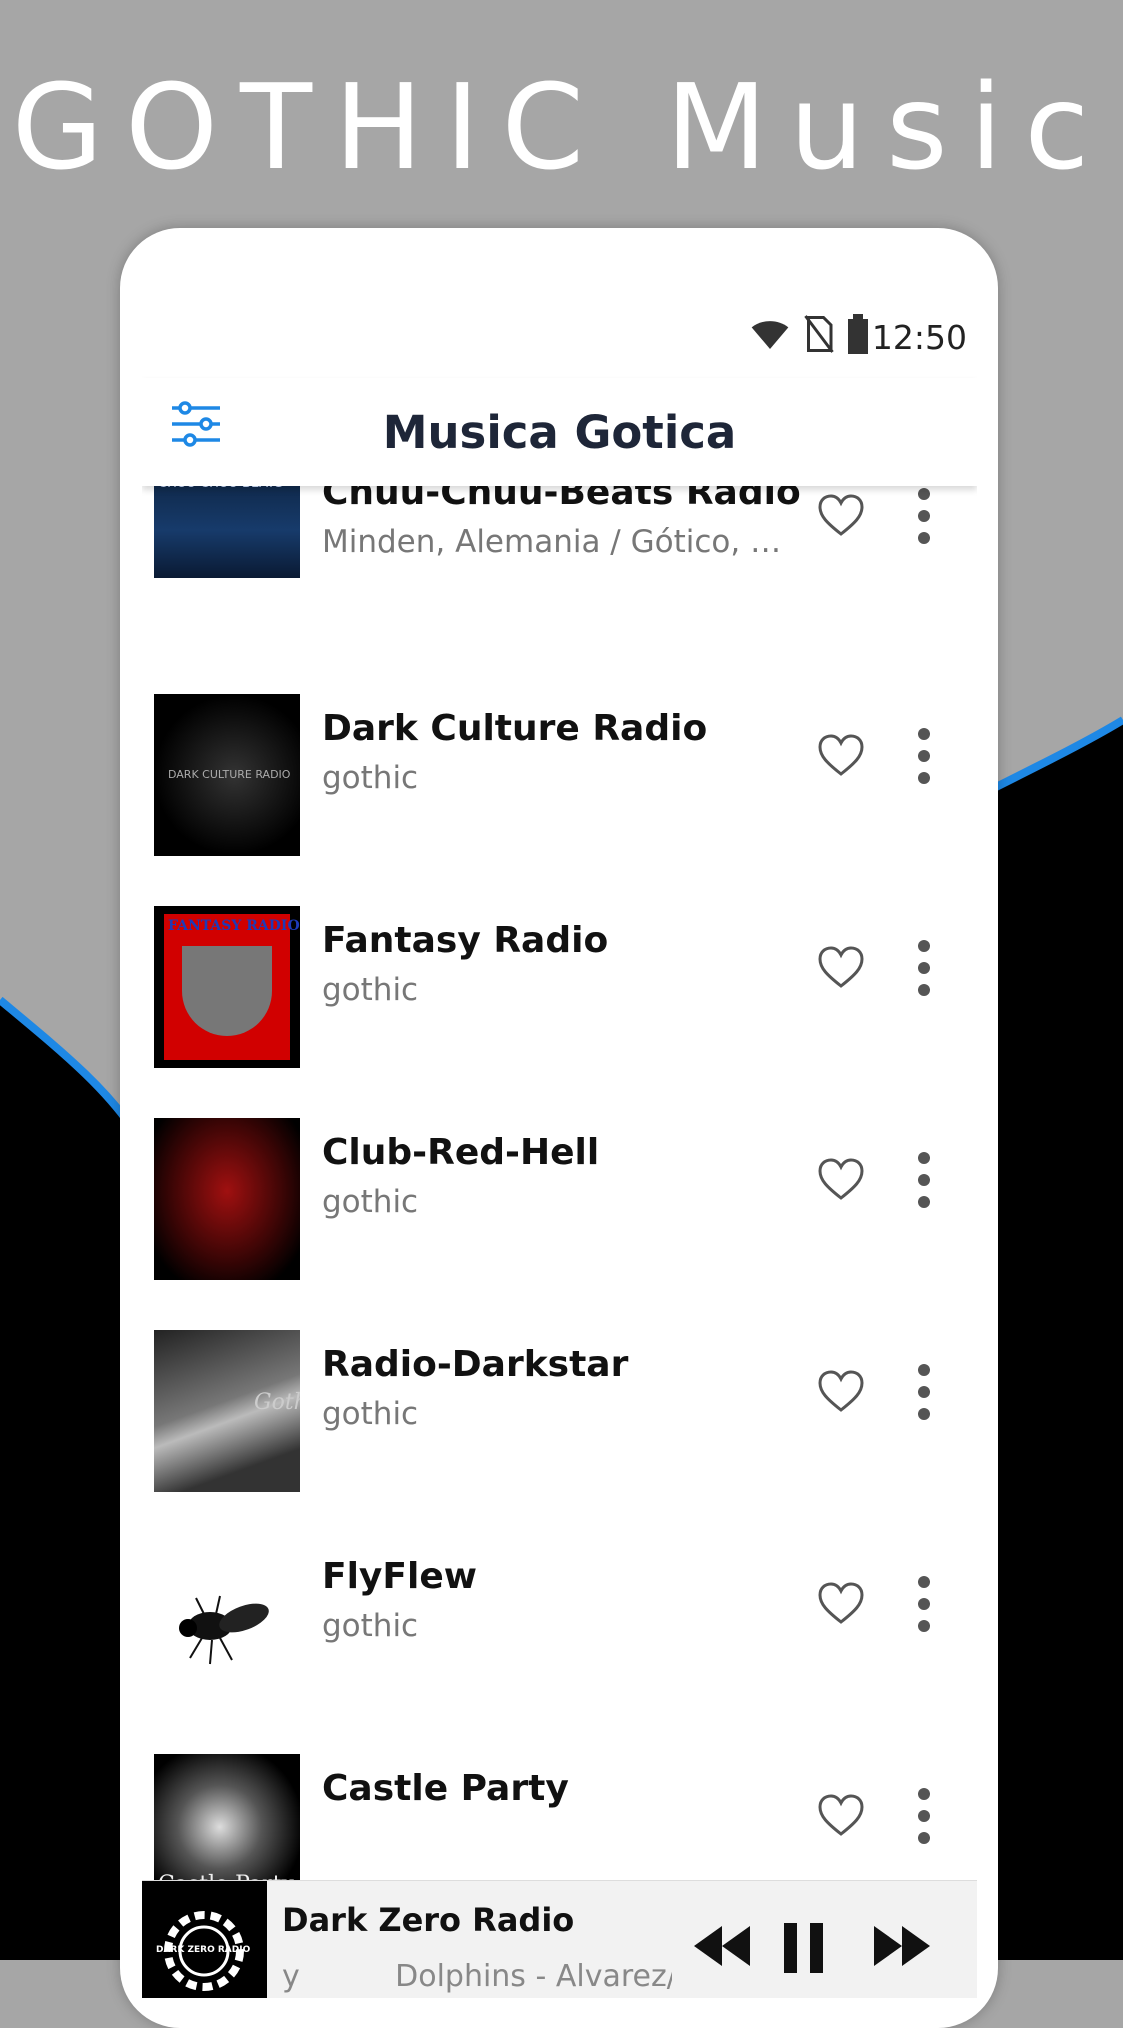  I want to click on player-logo-text: DARK ZERO RADIO, so click(203, 1950).